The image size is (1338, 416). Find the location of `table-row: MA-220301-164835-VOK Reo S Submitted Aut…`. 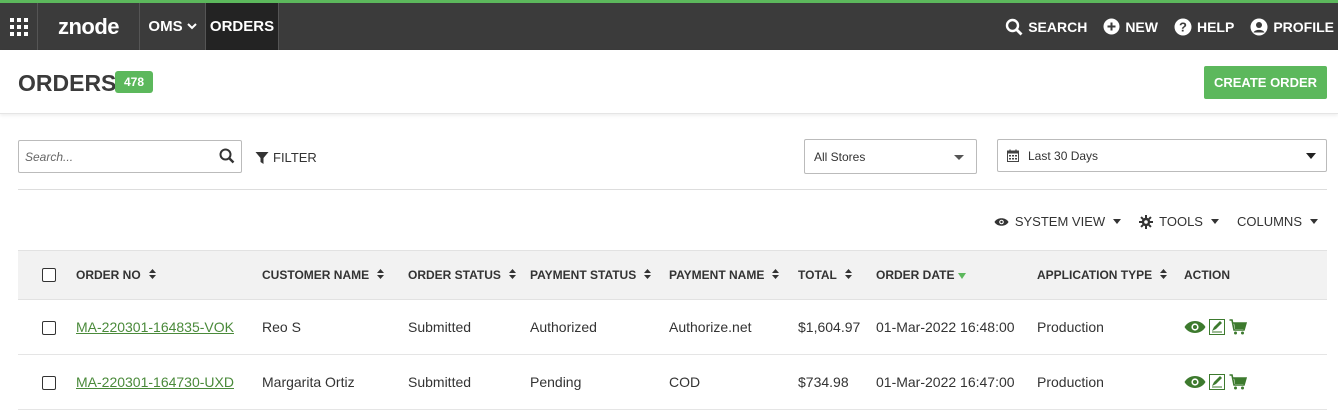

table-row: MA-220301-164835-VOK Reo S Submitted Aut… is located at coordinates (672, 327).